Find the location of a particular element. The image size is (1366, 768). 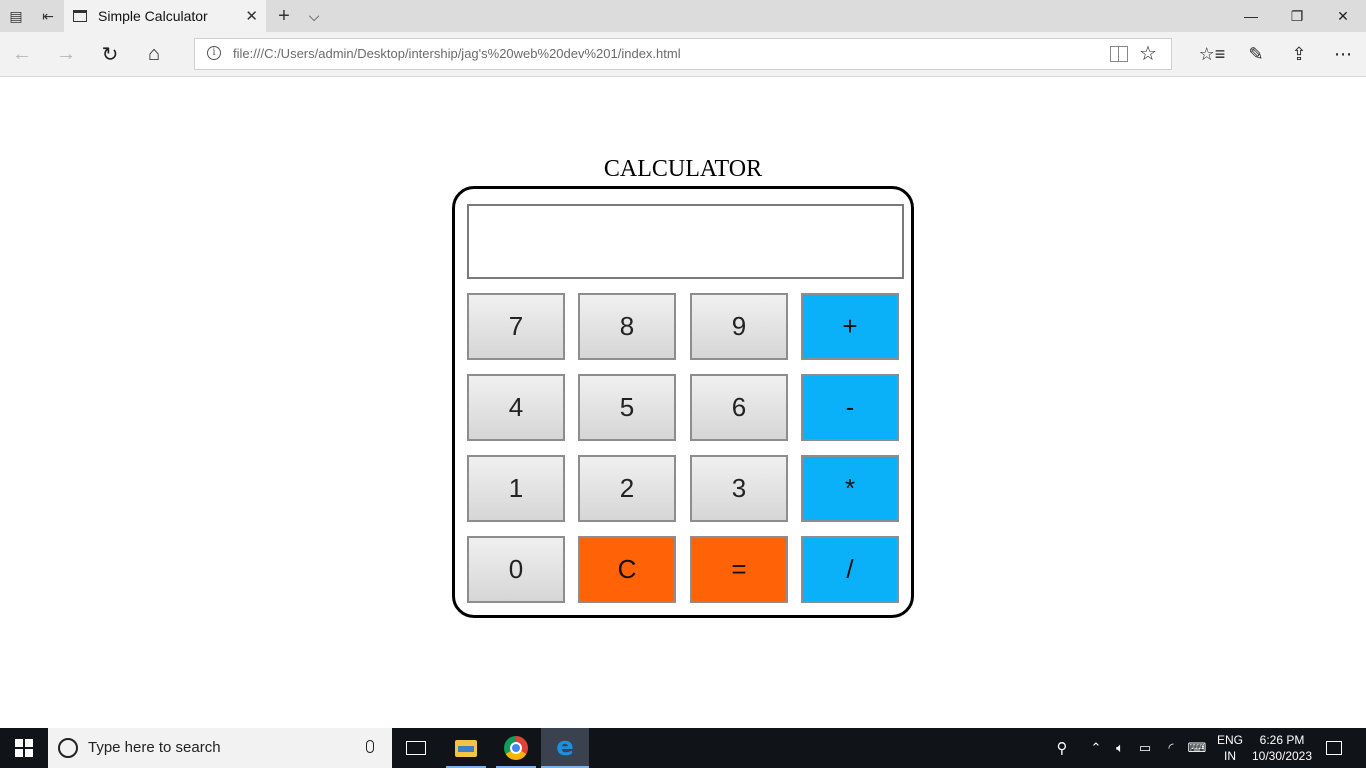

volume-icon: 🔈︎ is located at coordinates (1120, 748).